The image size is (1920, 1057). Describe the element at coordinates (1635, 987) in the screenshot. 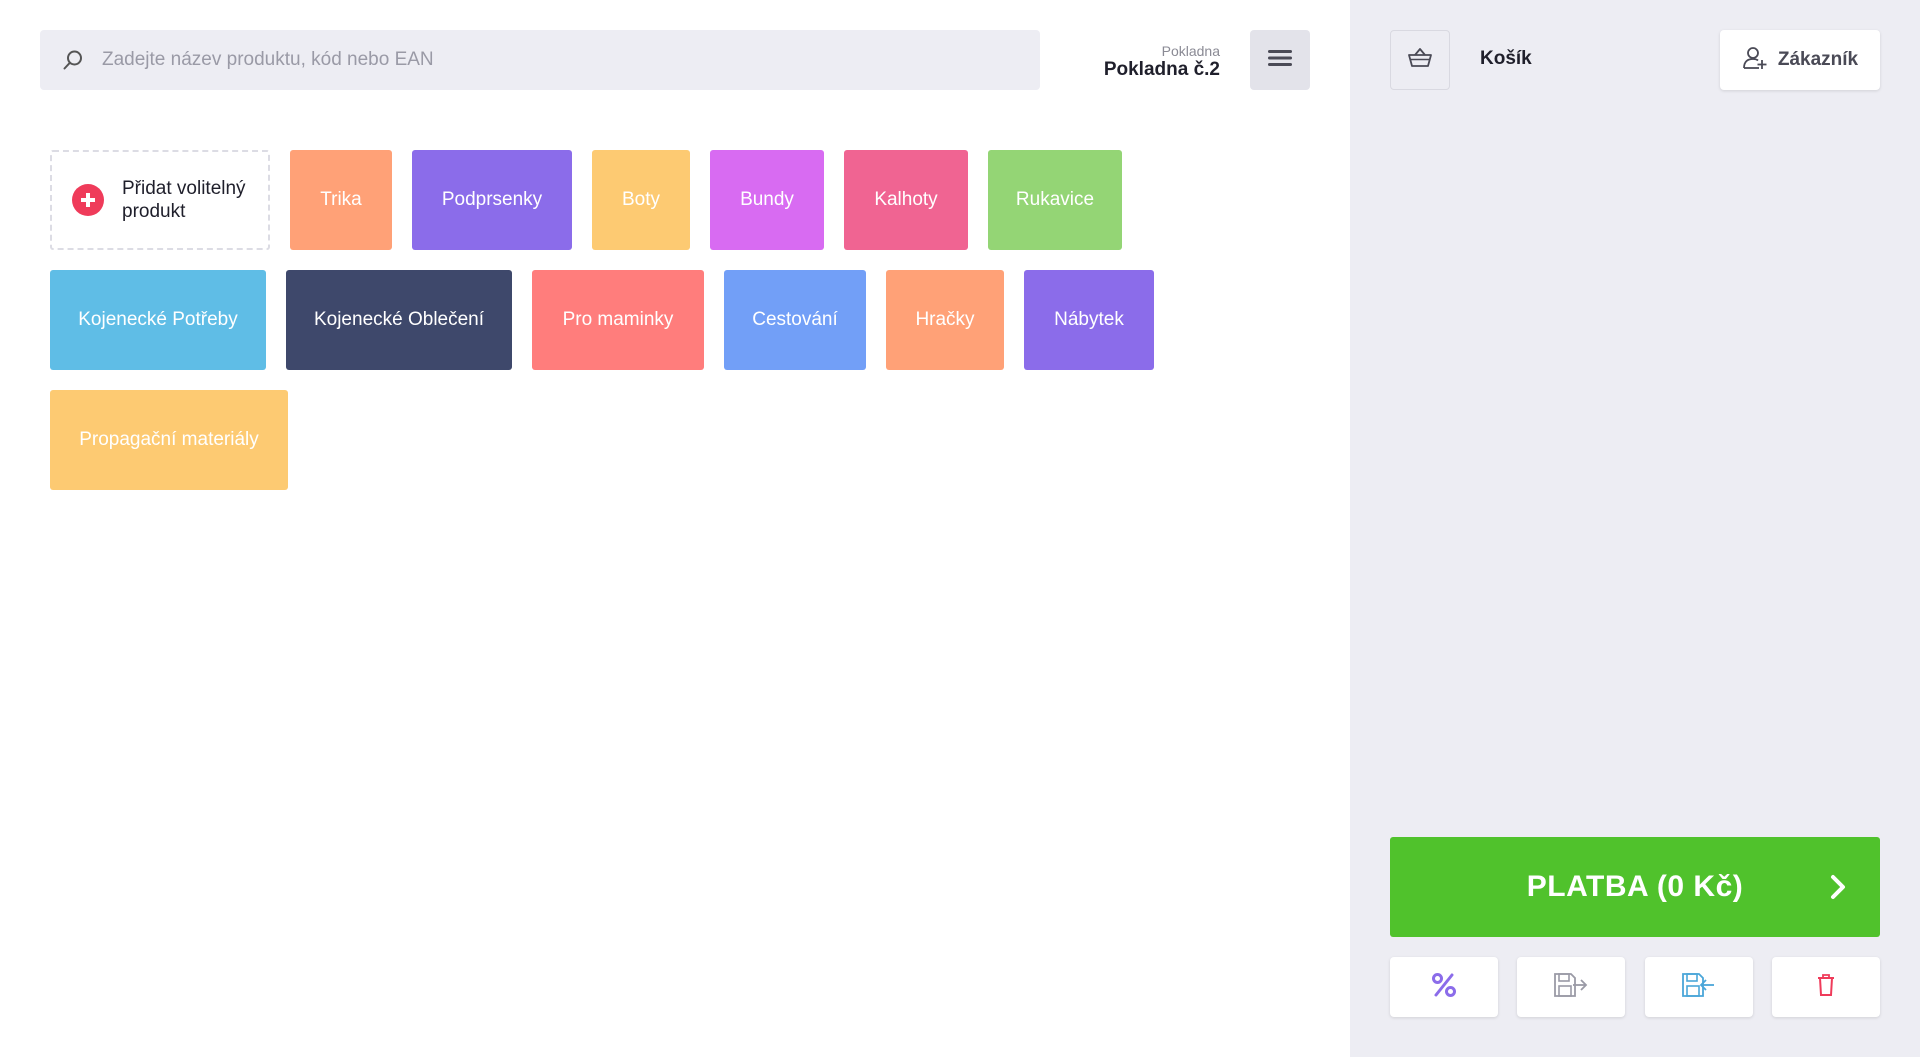

I see `cart-actions` at that location.